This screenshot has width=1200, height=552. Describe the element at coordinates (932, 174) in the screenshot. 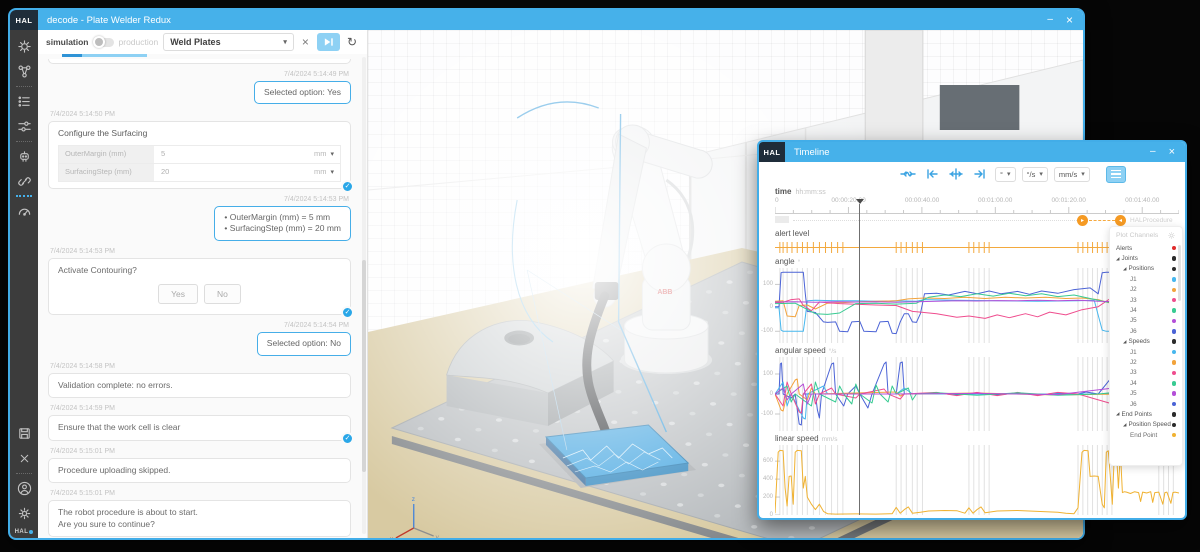

I see `skip-to-start-icon` at that location.